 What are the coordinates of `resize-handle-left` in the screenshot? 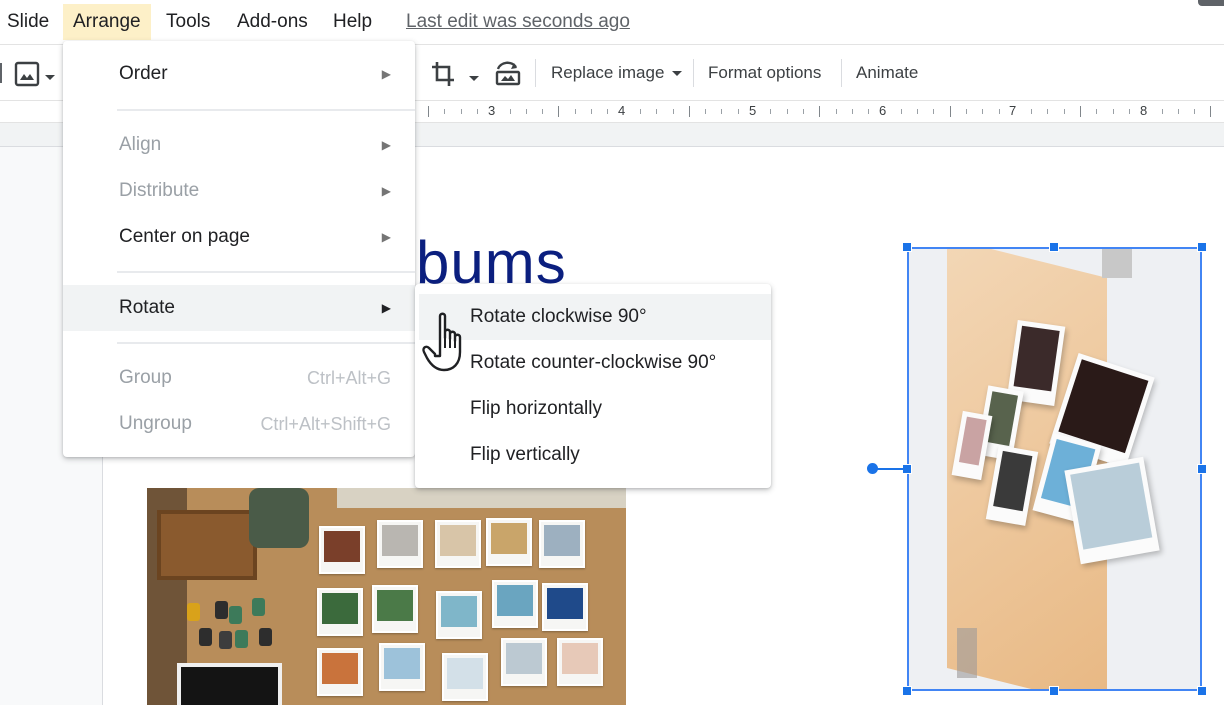 It's located at (907, 469).